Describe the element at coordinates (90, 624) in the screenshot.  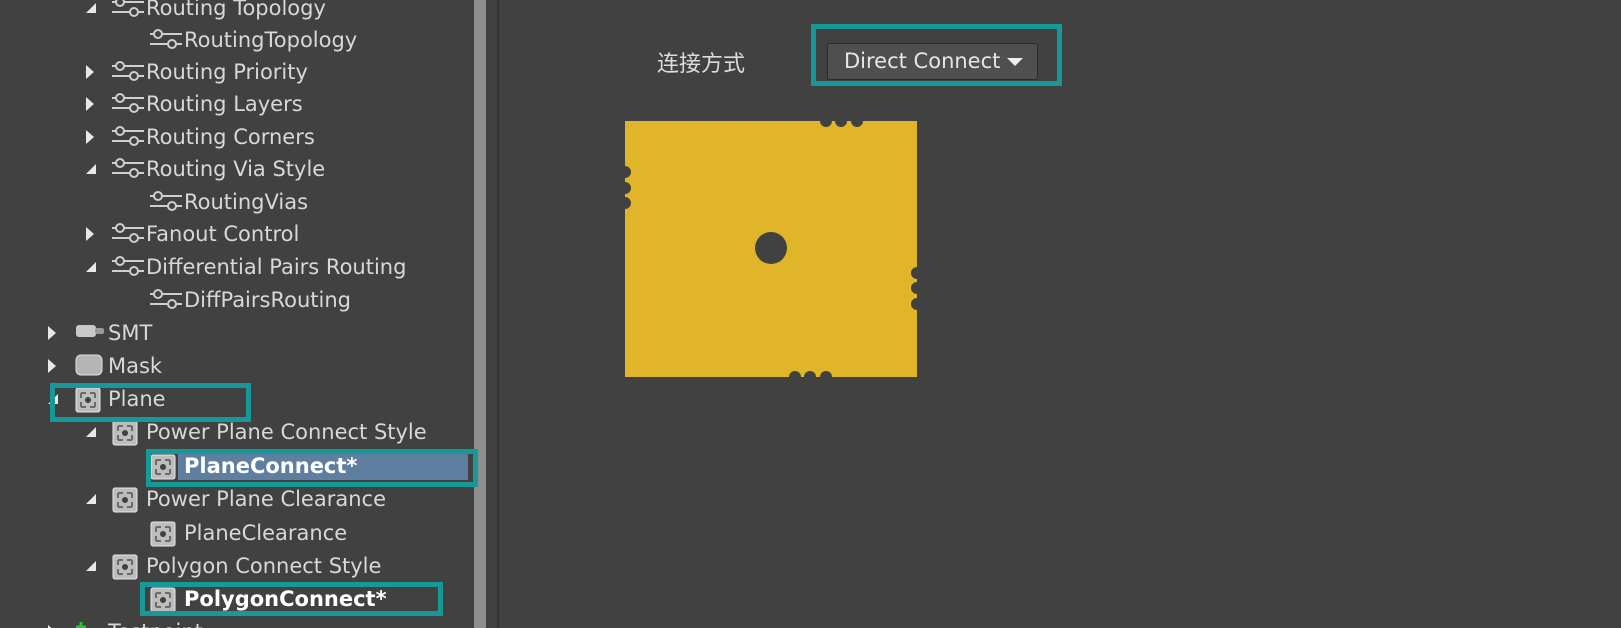
I see `testpoint-icon` at that location.